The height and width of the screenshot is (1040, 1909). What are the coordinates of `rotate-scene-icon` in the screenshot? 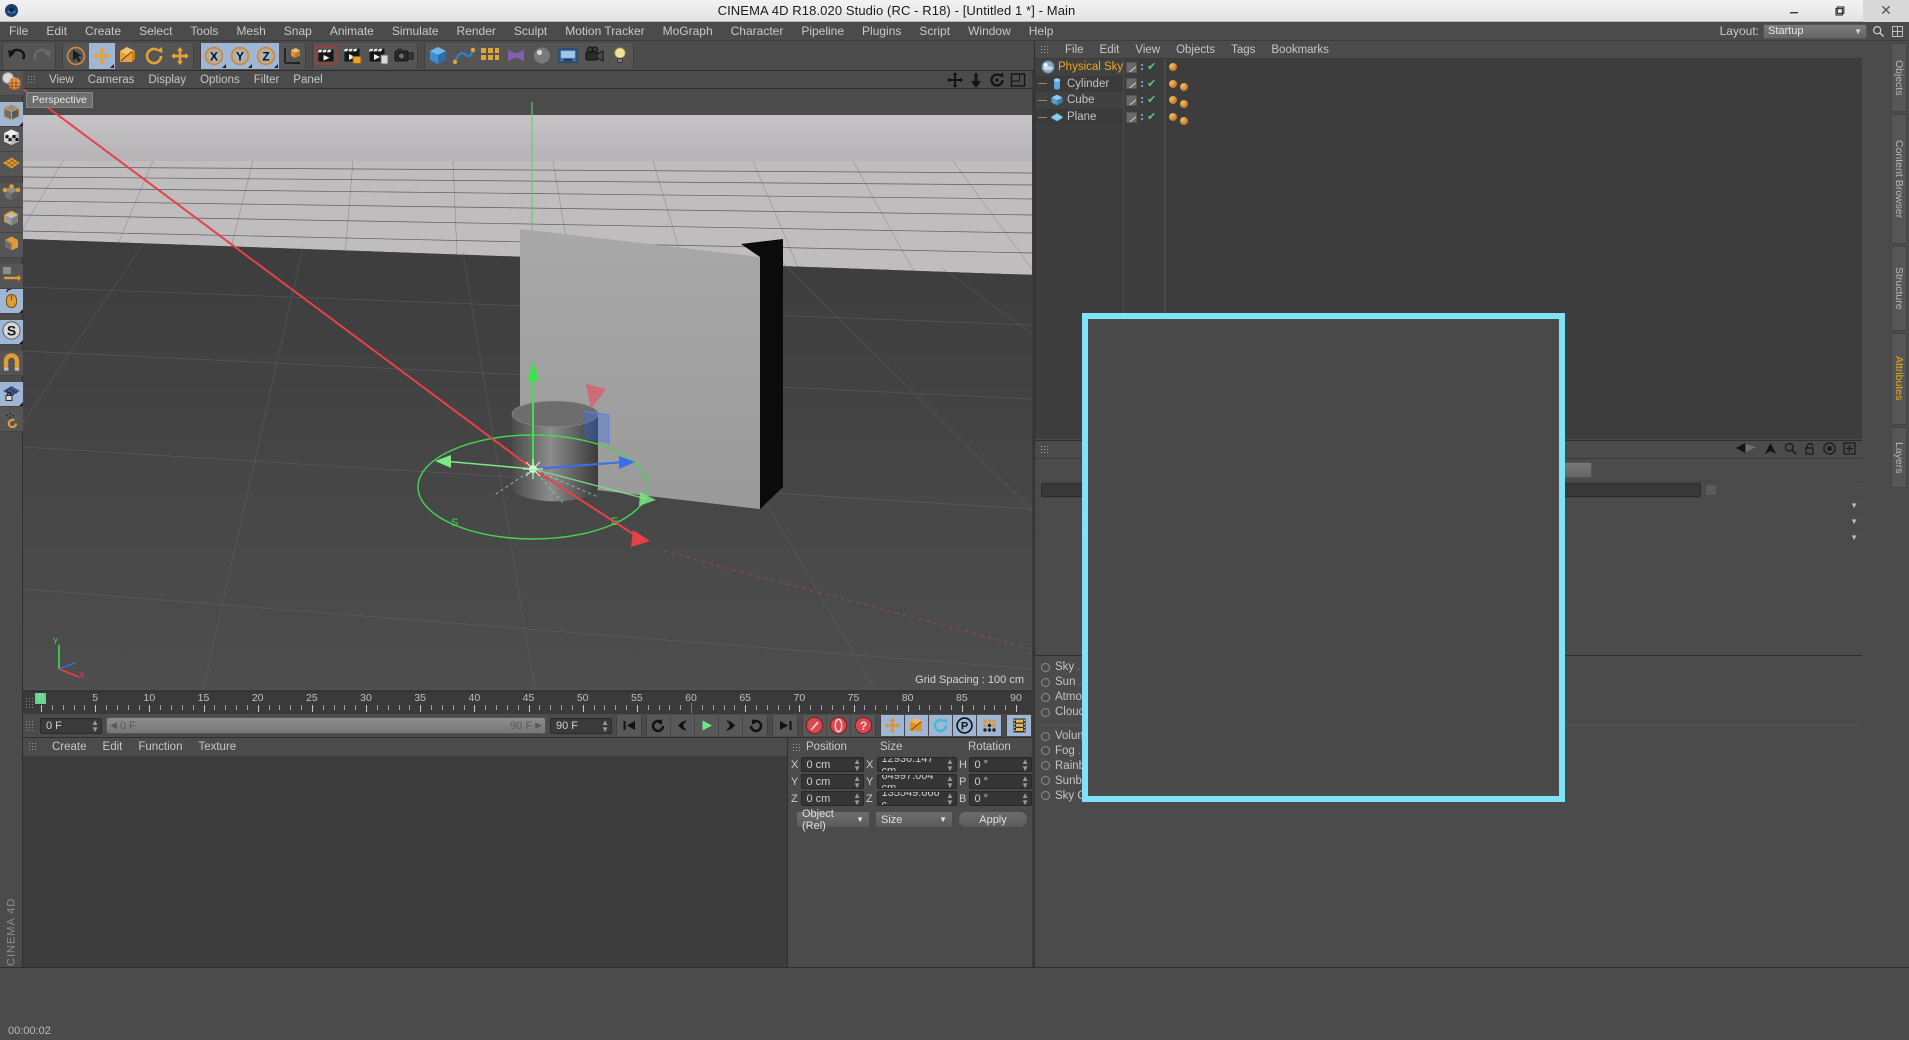 It's located at (997, 80).